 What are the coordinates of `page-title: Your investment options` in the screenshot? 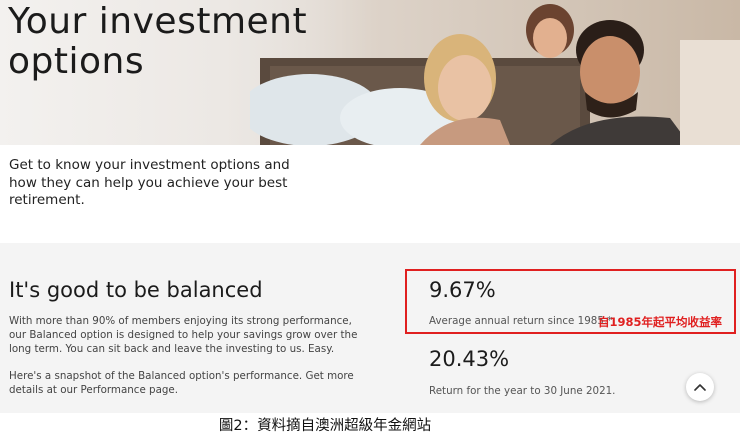 It's located at (158, 41).